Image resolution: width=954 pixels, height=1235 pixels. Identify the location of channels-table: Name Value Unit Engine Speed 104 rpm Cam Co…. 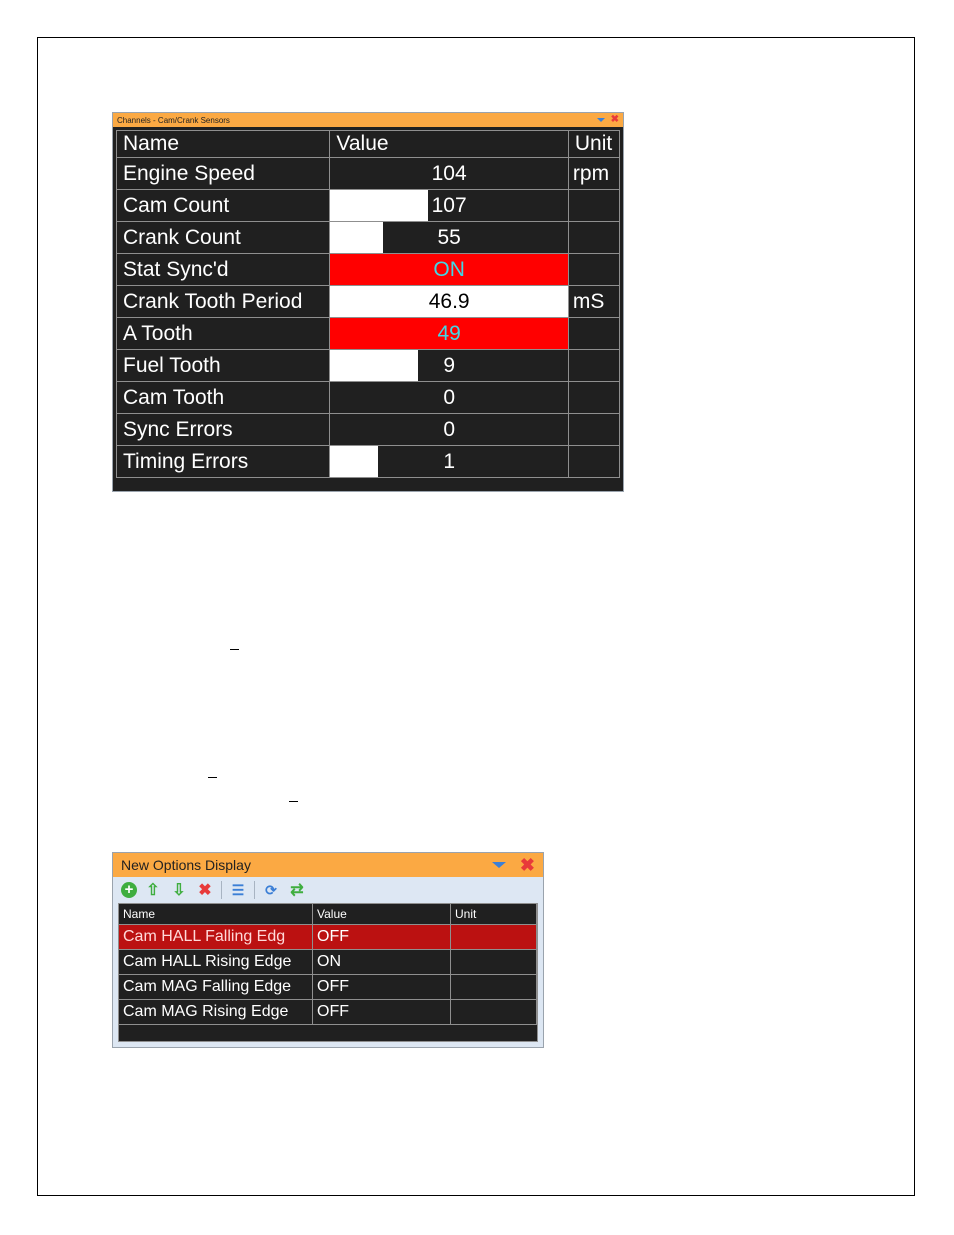
(368, 304).